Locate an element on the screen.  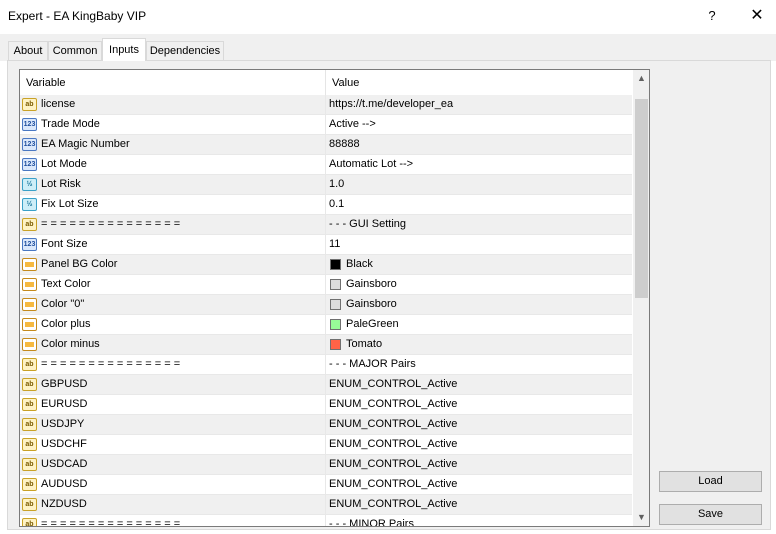
variable-value: PaleGreen is located at coordinates (372, 324).